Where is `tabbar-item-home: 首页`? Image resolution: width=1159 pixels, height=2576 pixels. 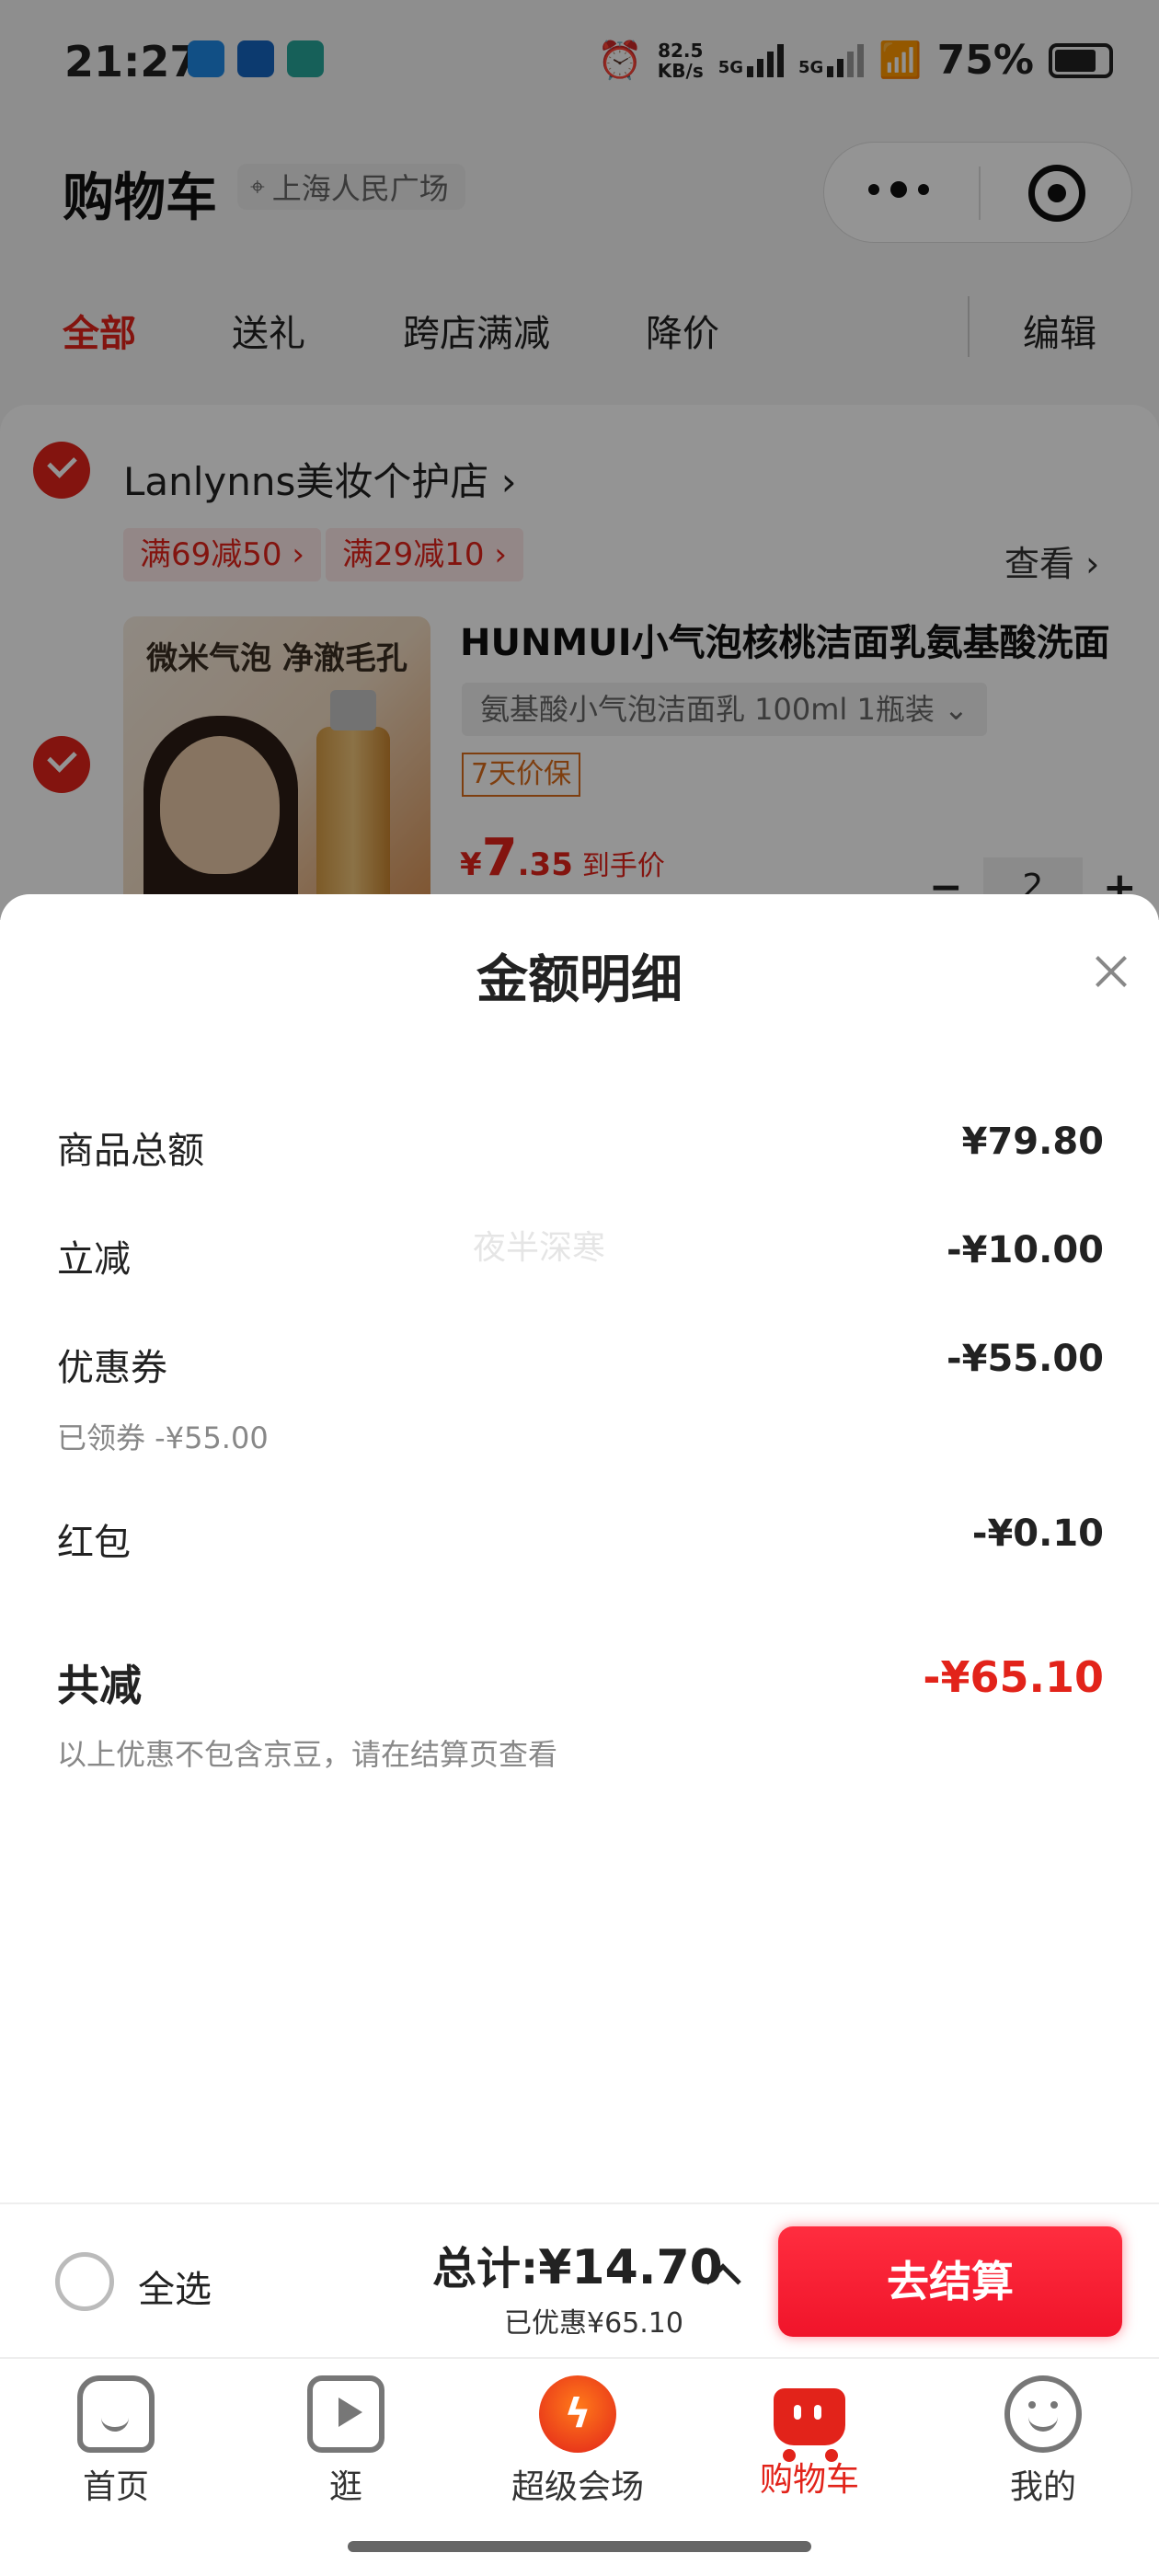
tabbar-item-home: 首页 is located at coordinates (116, 2441).